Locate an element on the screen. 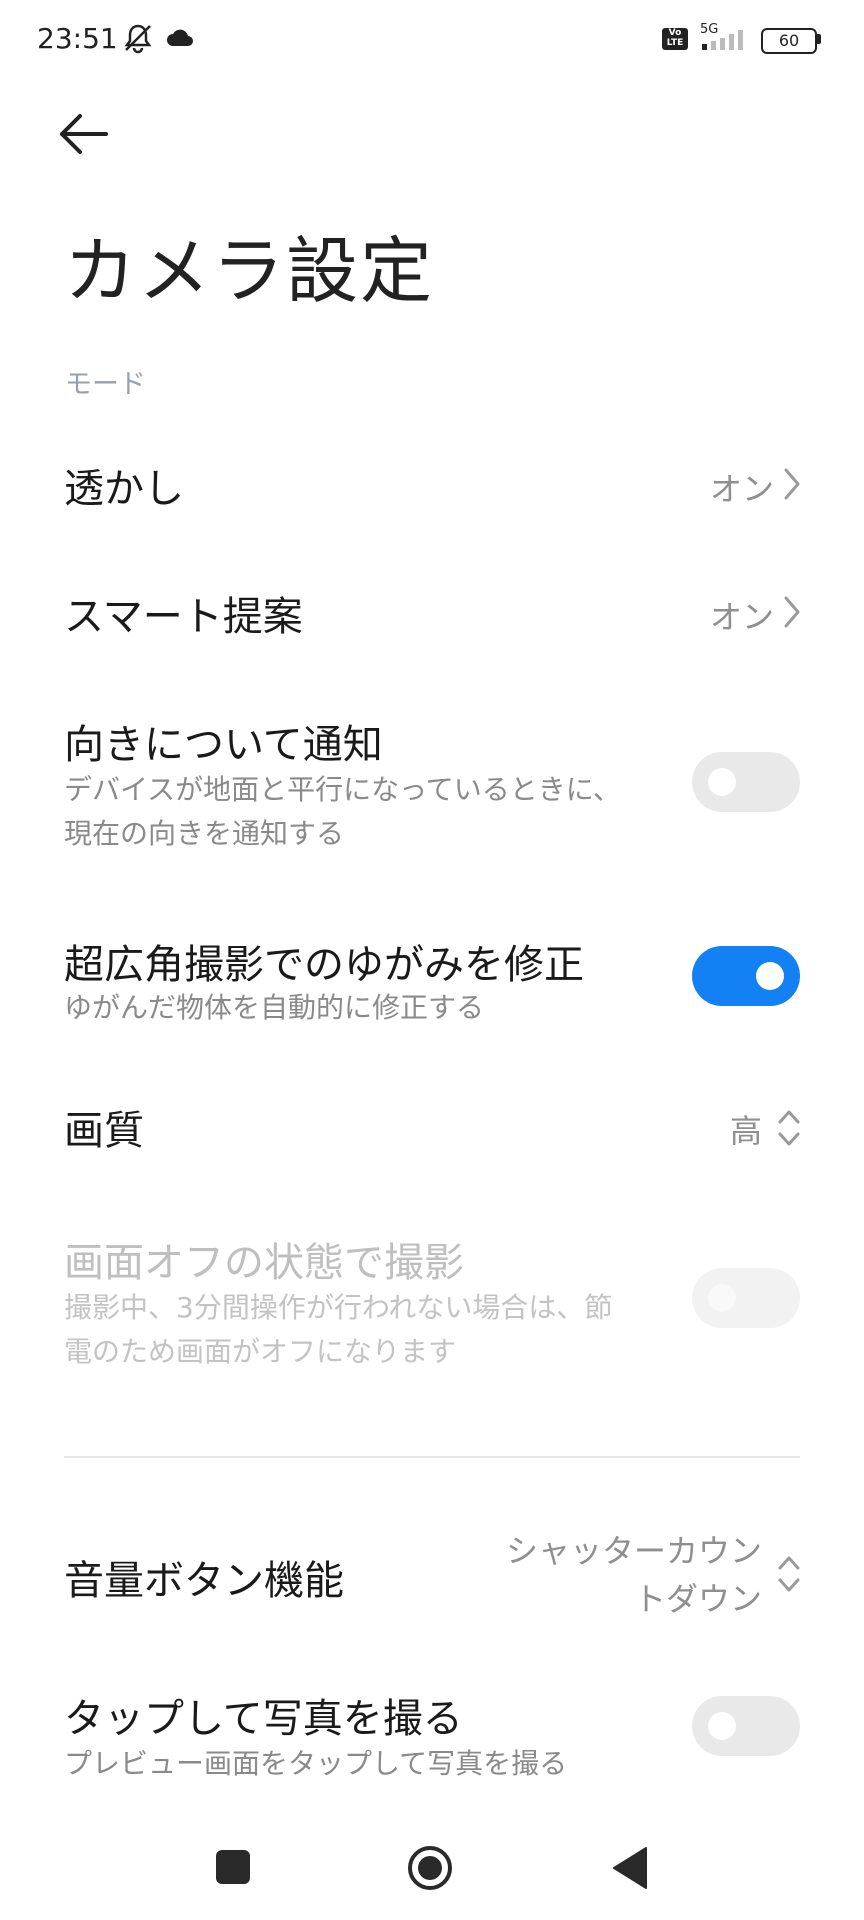 The image size is (864, 1920). setting-row-watermark: 透かし オン is located at coordinates (432, 495).